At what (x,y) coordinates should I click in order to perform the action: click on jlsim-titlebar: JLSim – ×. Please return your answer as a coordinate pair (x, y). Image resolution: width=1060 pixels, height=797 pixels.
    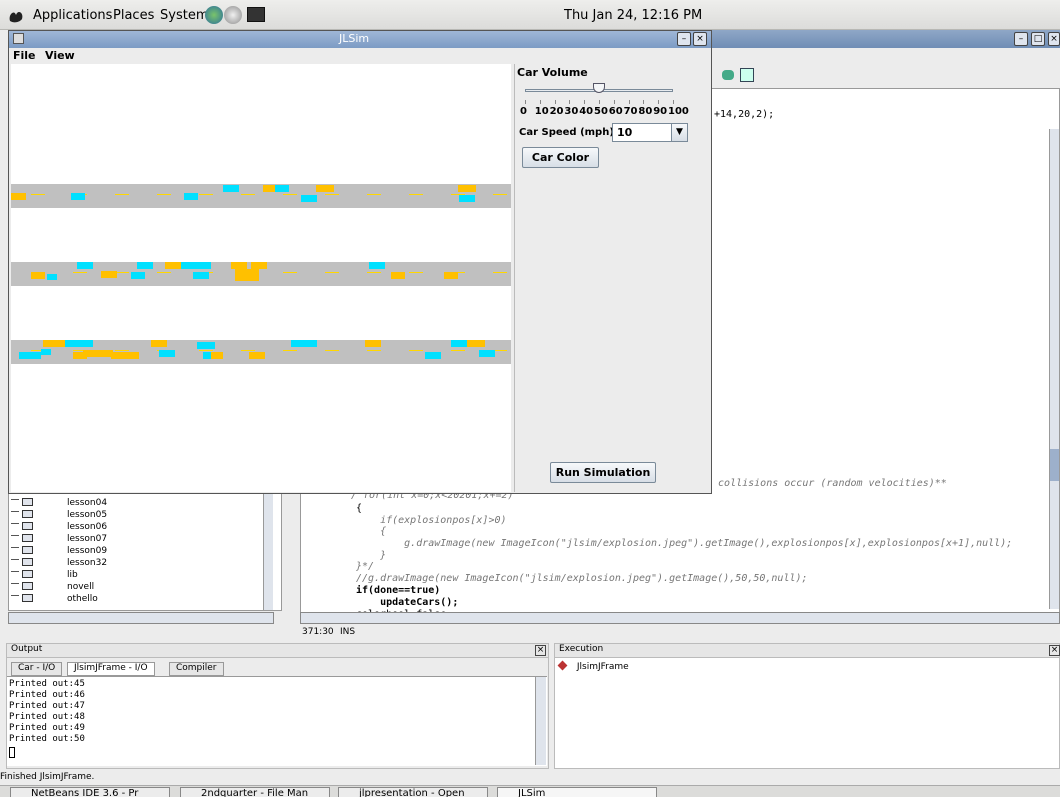
    Looking at the image, I should click on (360, 39).